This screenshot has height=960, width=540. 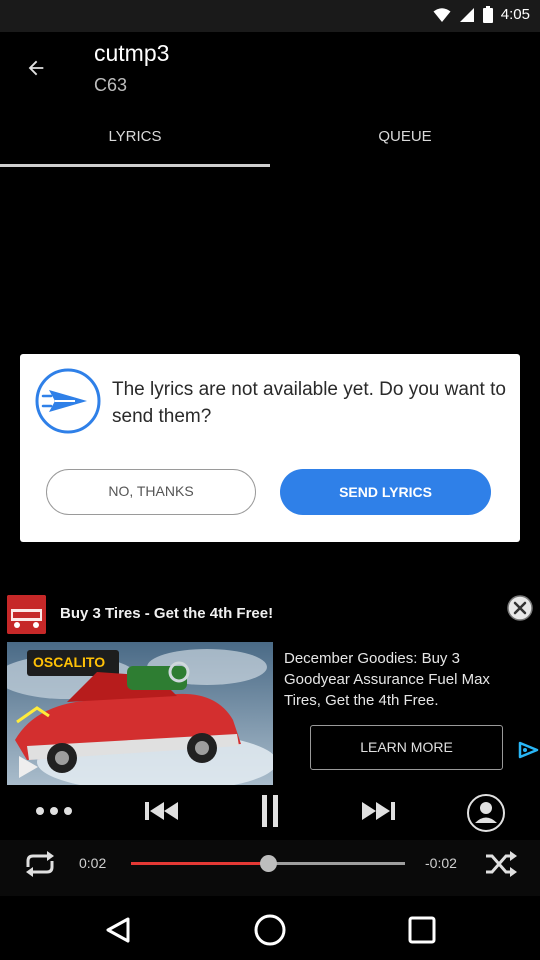 I want to click on circle-home-icon, so click(x=270, y=930).